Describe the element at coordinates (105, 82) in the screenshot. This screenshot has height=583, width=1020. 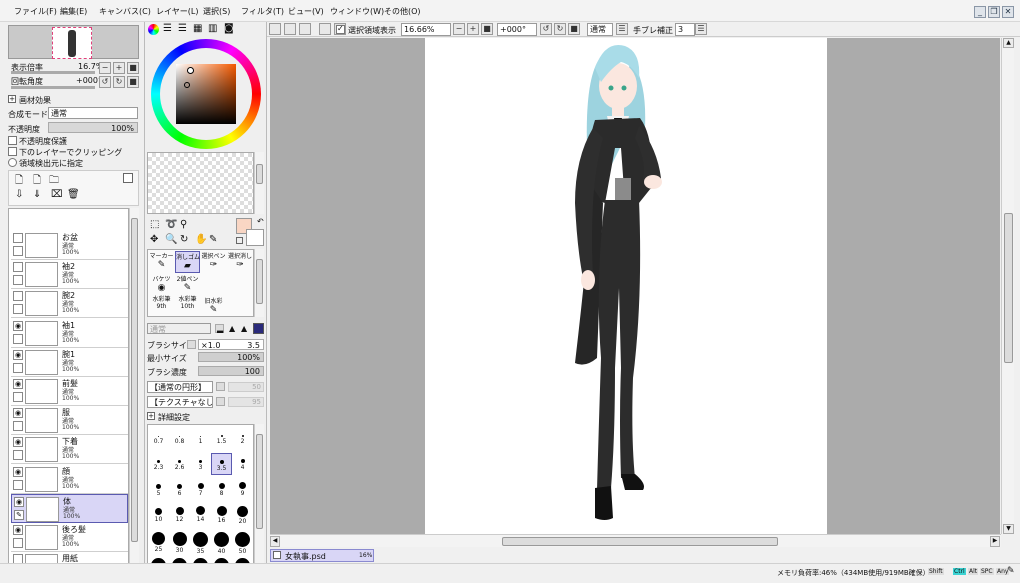
I see `rotate-left-icon: ↺` at that location.